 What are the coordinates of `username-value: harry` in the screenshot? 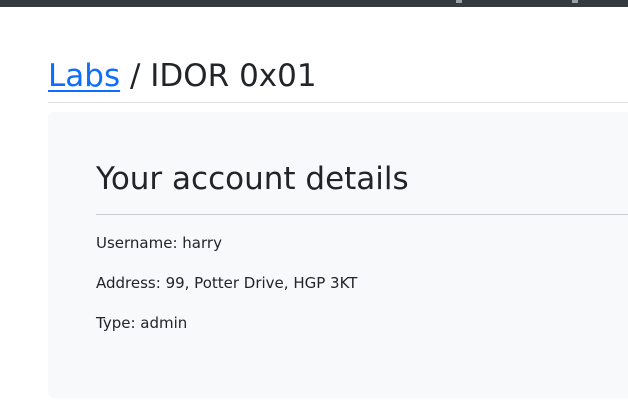 It's located at (202, 243).